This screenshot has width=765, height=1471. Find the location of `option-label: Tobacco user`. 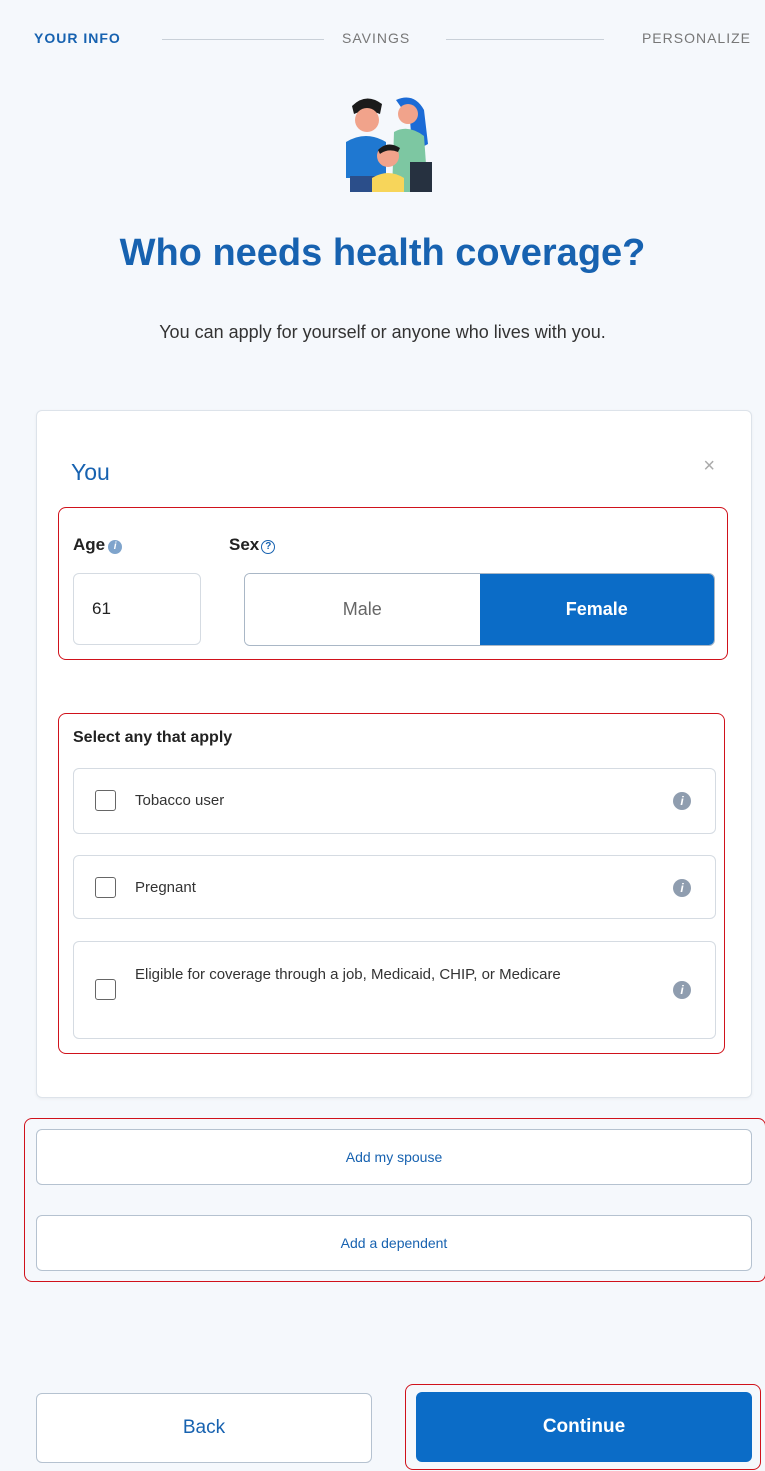

option-label: Tobacco user is located at coordinates (180, 800).